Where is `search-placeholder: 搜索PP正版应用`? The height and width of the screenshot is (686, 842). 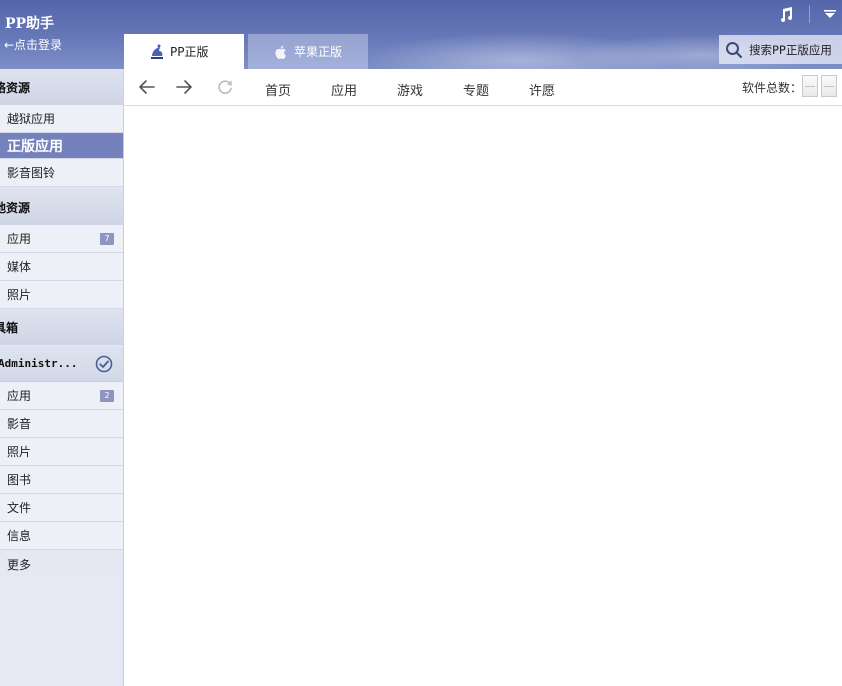 search-placeholder: 搜索PP正版应用 is located at coordinates (790, 49).